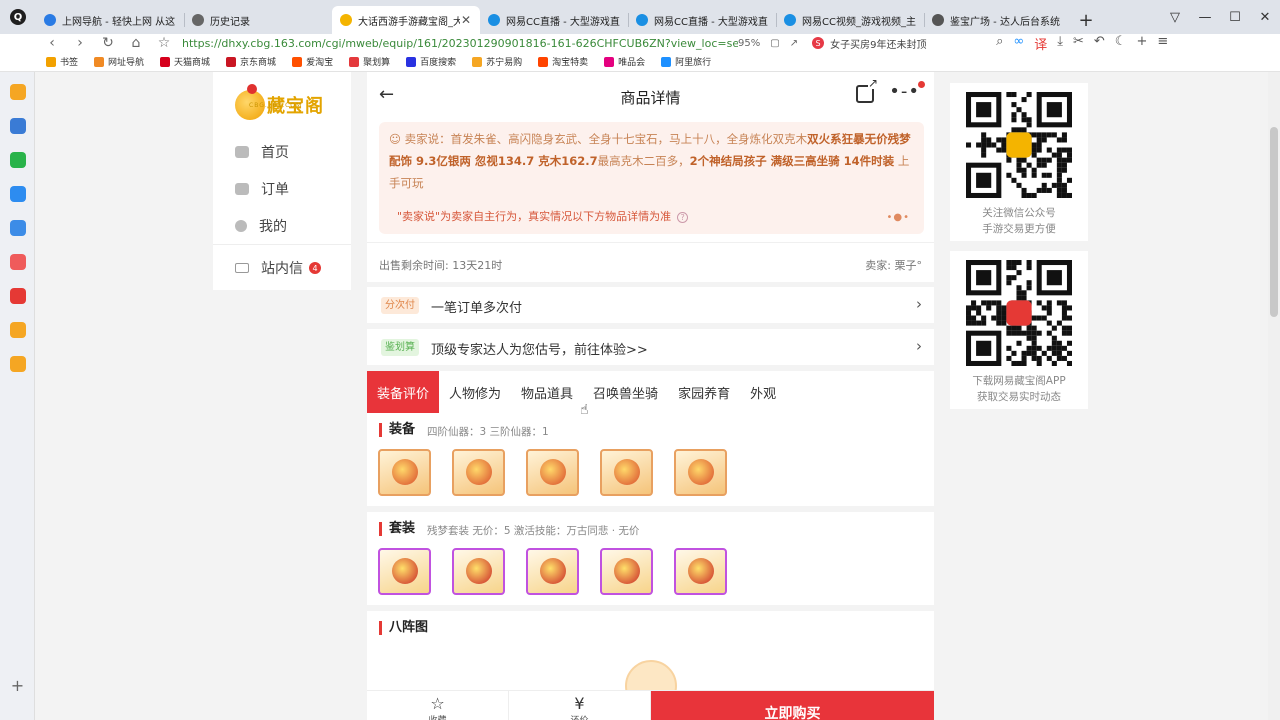  Describe the element at coordinates (533, 531) in the screenshot. I see `suit-summary: 残梦套装 无价：5 激活技能：万古同悲 · 无价` at that location.